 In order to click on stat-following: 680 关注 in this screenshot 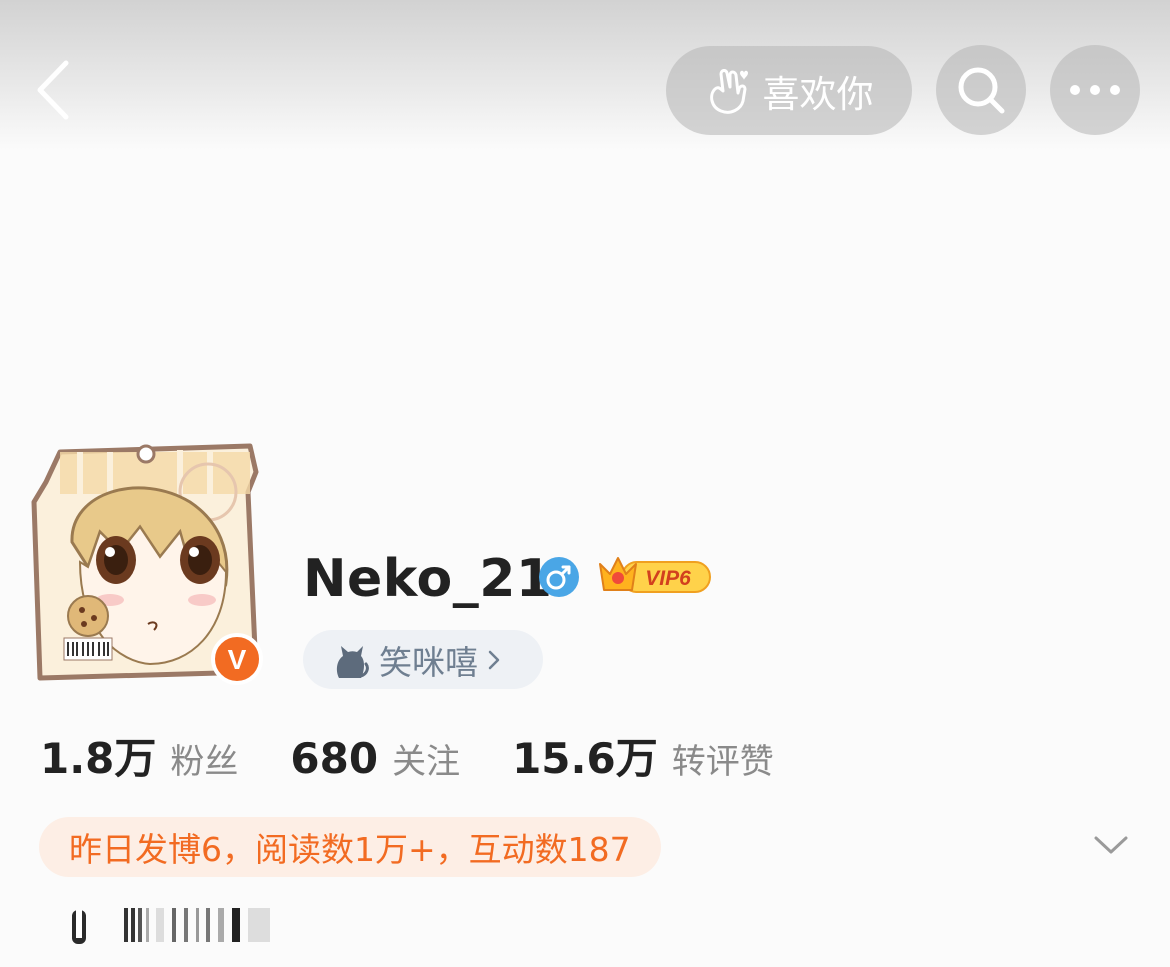, I will do `click(375, 758)`.